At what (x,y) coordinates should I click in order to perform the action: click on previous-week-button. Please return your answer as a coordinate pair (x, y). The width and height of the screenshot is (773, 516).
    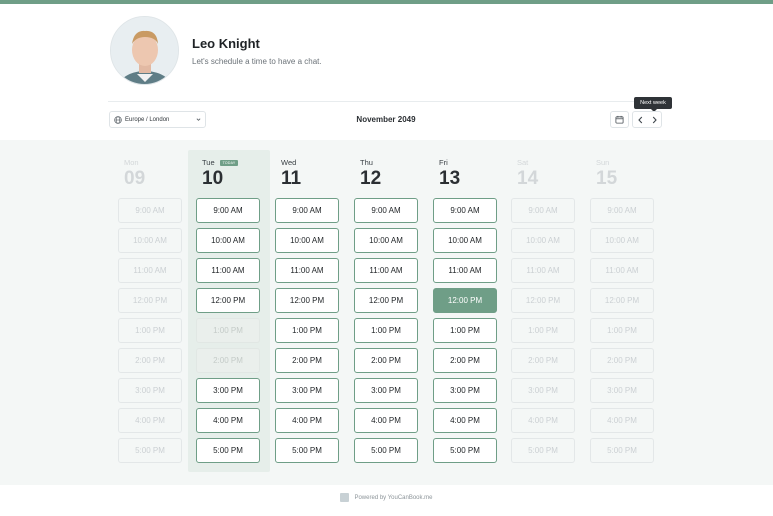
    Looking at the image, I should click on (640, 119).